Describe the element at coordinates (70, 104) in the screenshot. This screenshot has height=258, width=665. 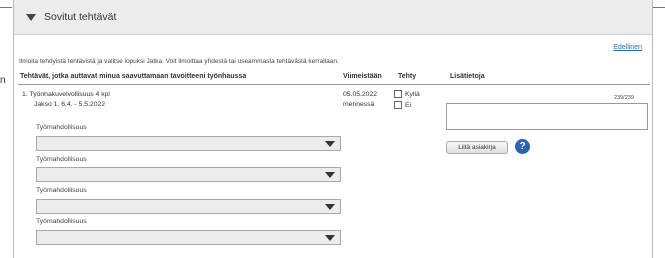
I see `task-period: Jakso 1. 6.4. - 5.5.2022` at that location.